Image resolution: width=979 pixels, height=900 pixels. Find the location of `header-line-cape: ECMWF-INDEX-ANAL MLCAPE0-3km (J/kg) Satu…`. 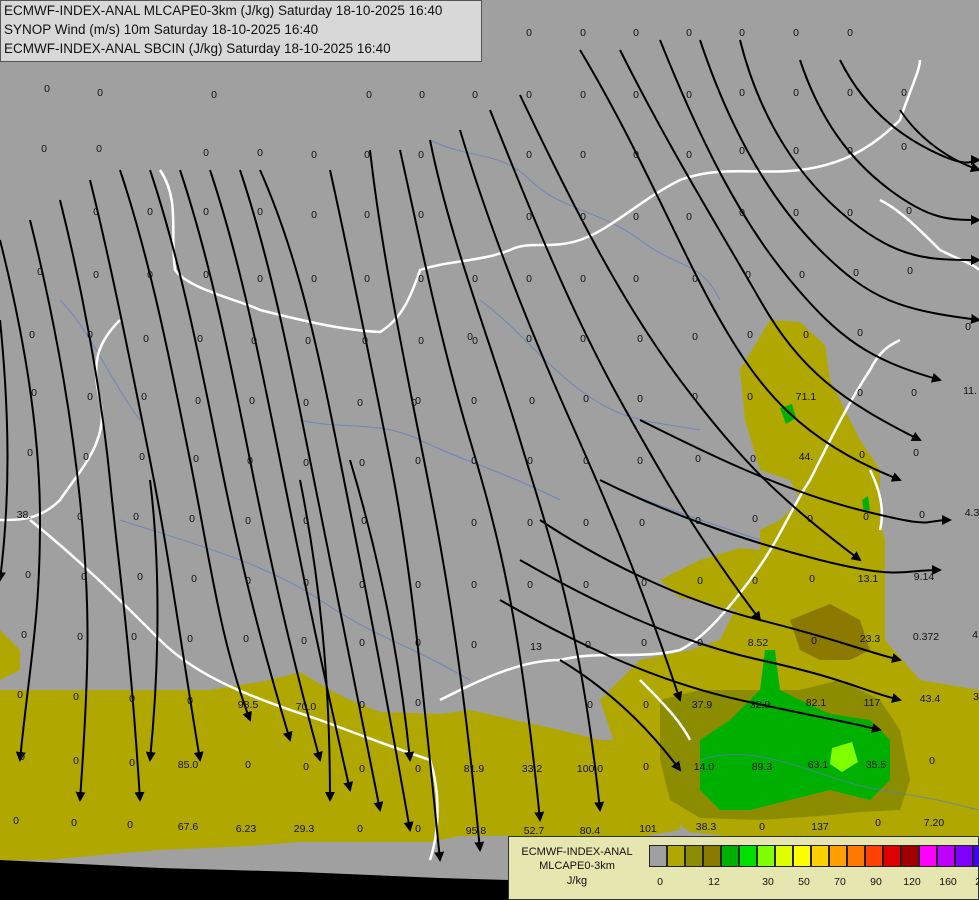

header-line-cape: ECMWF-INDEX-ANAL MLCAPE0-3km (J/kg) Satu… is located at coordinates (223, 10).